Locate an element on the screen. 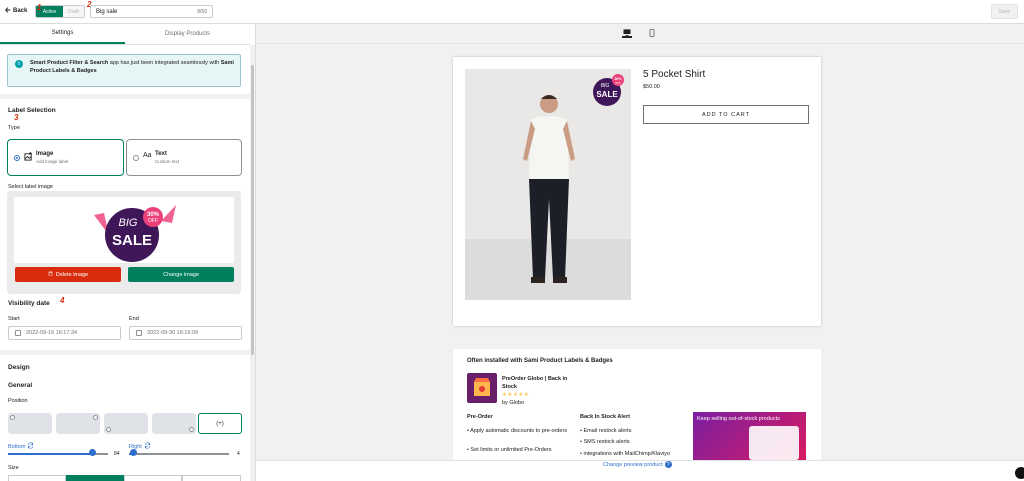 Image resolution: width=1024 pixels, height=481 pixels. product-price: $50.00 is located at coordinates (651, 87).